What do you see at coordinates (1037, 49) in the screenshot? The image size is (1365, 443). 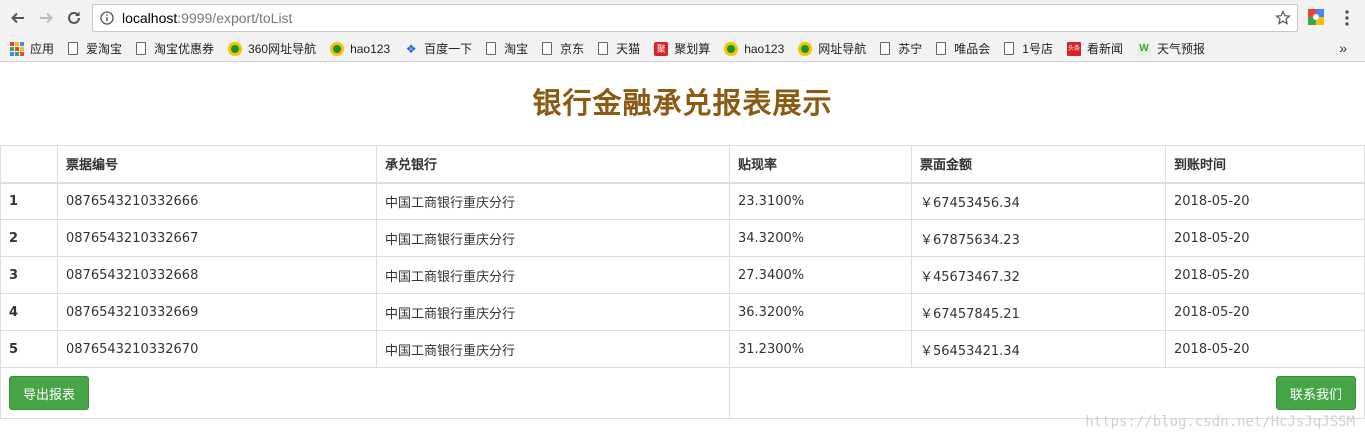 I see `bookmark-label: 1号店` at bounding box center [1037, 49].